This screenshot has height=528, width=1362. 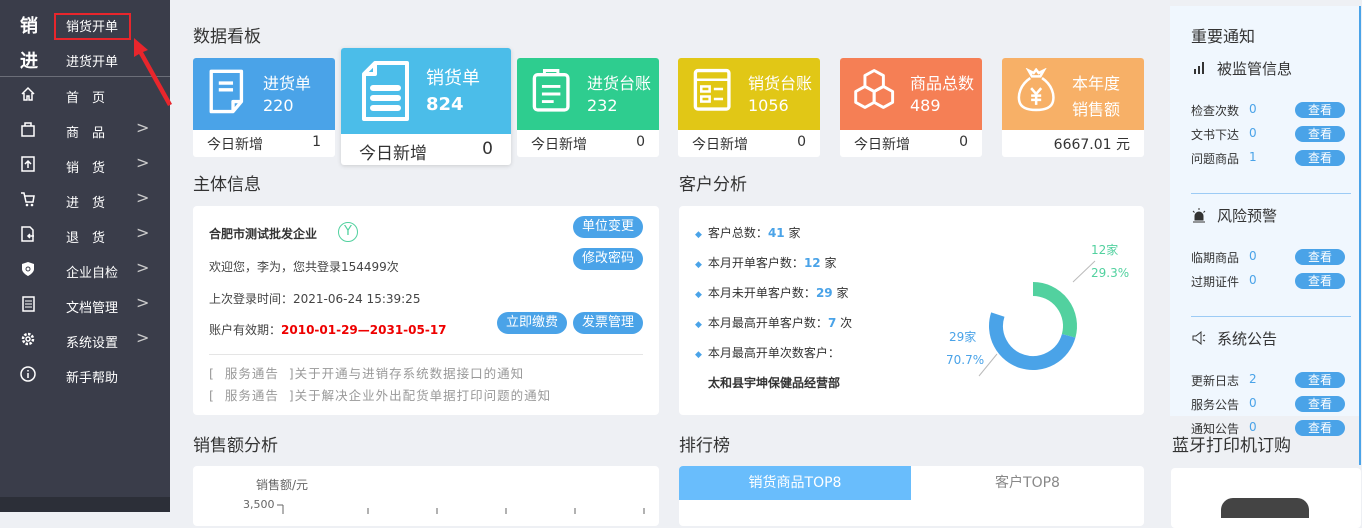 I want to click on stat-label: 本月开单客户数：, so click(x=755, y=263).